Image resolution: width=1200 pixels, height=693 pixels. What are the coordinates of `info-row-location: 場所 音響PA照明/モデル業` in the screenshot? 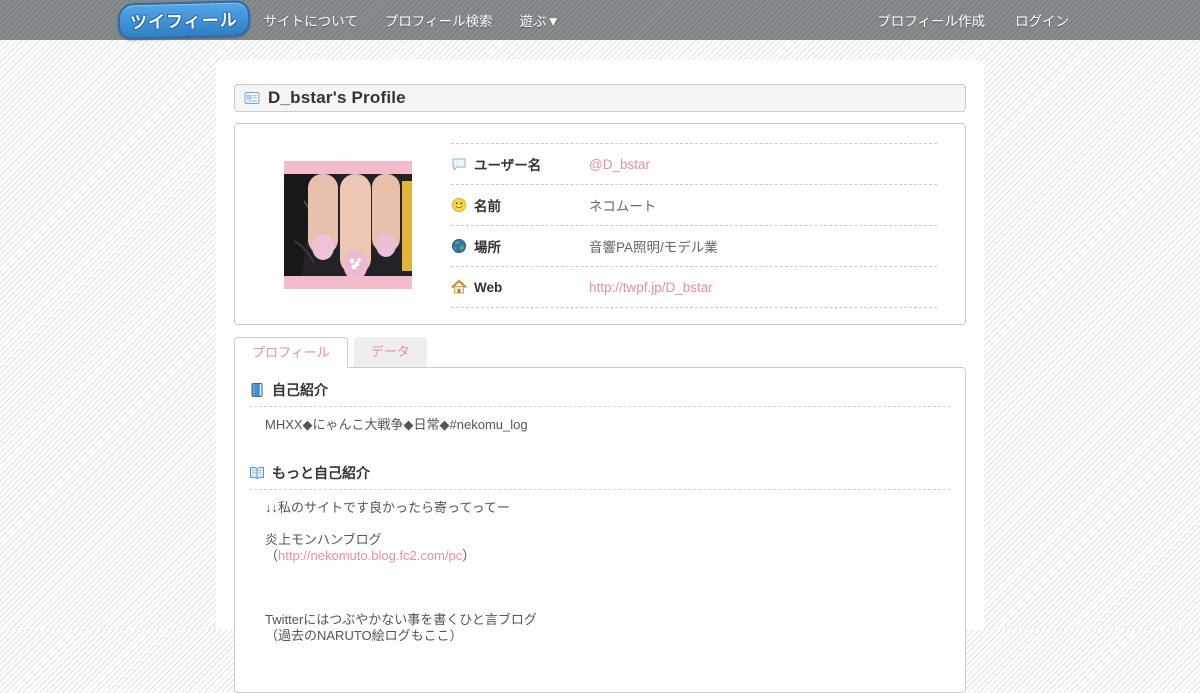 It's located at (694, 246).